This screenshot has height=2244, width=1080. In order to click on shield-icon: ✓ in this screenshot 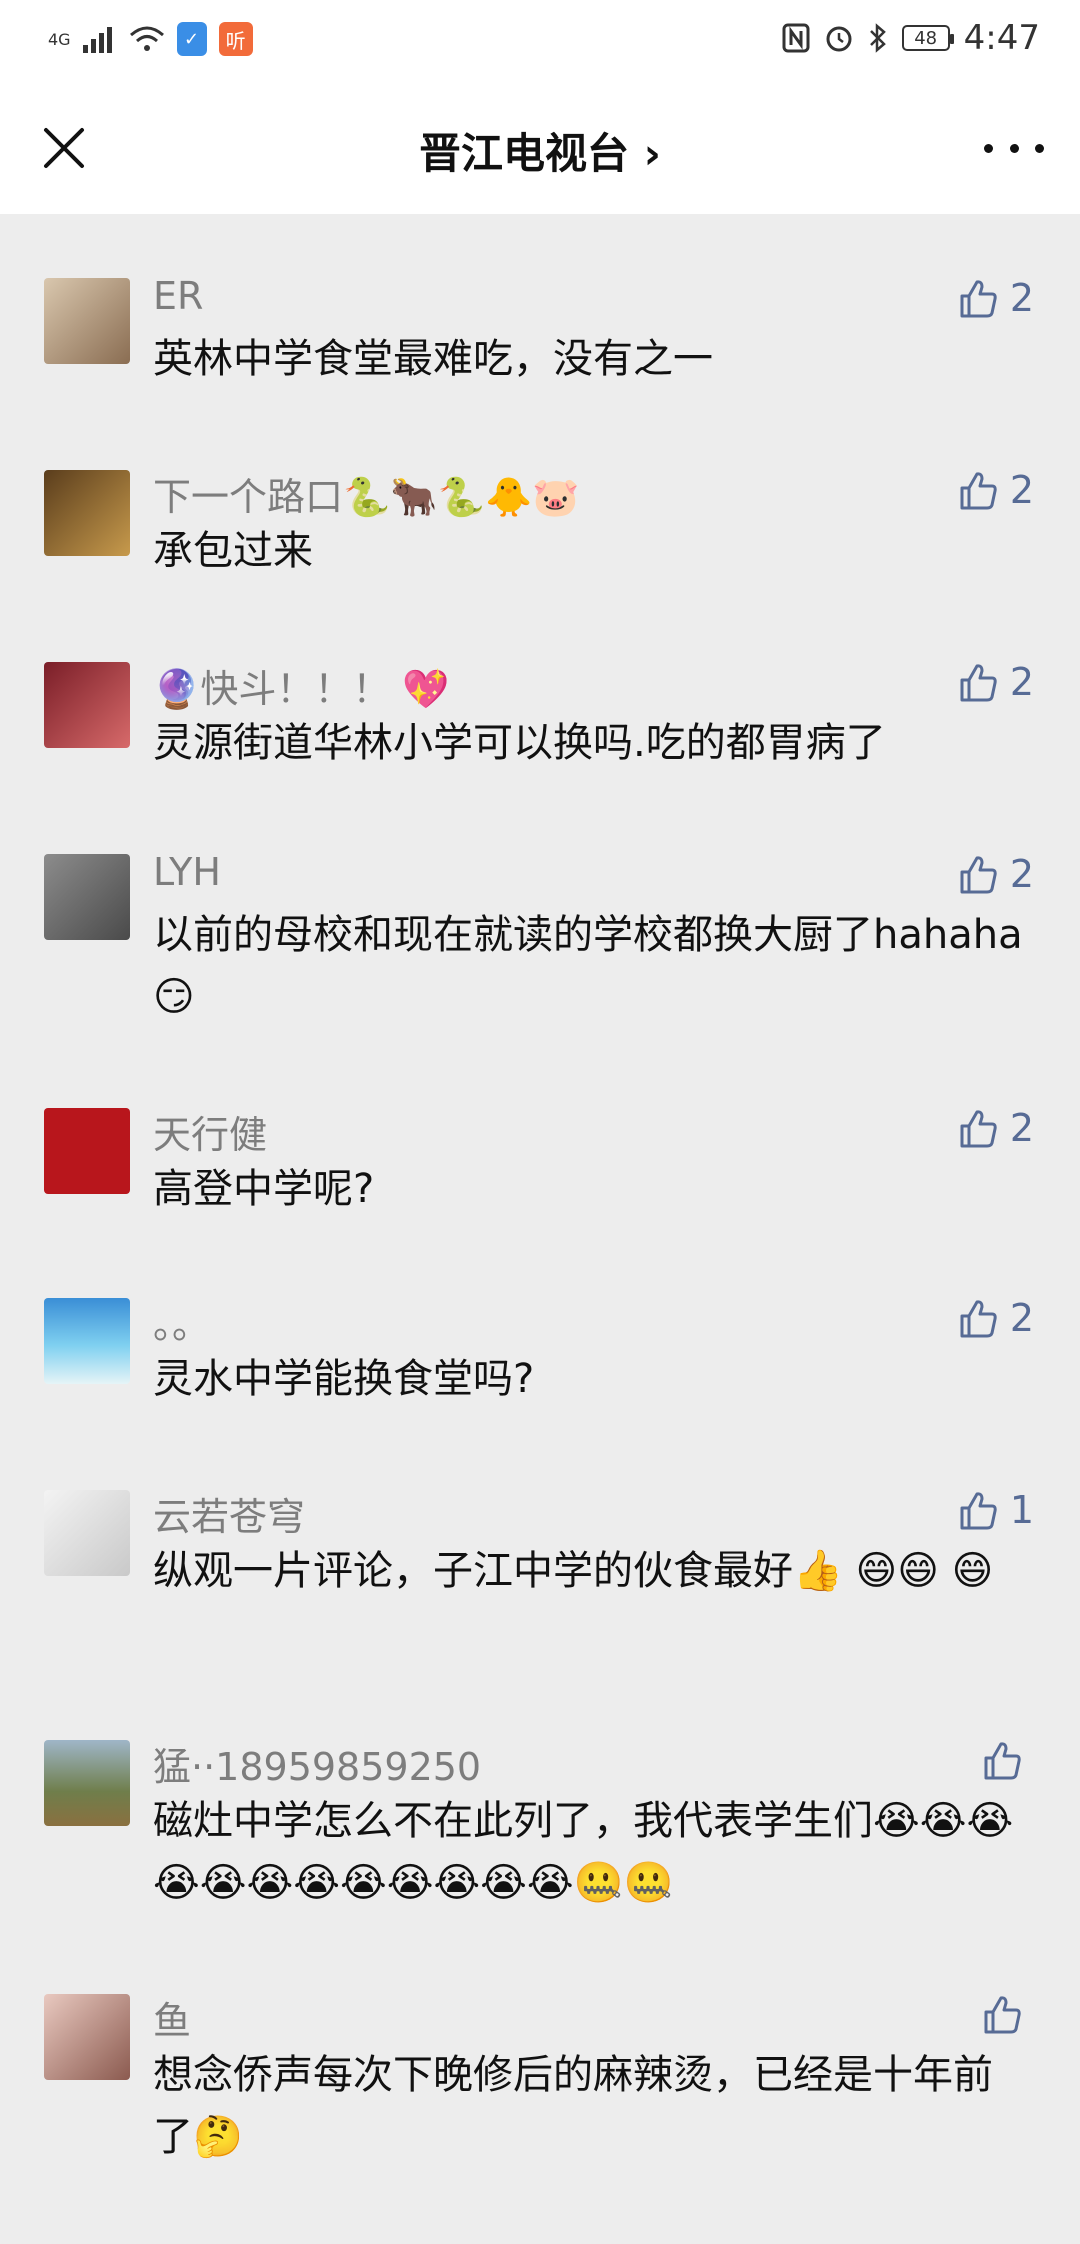, I will do `click(191, 39)`.